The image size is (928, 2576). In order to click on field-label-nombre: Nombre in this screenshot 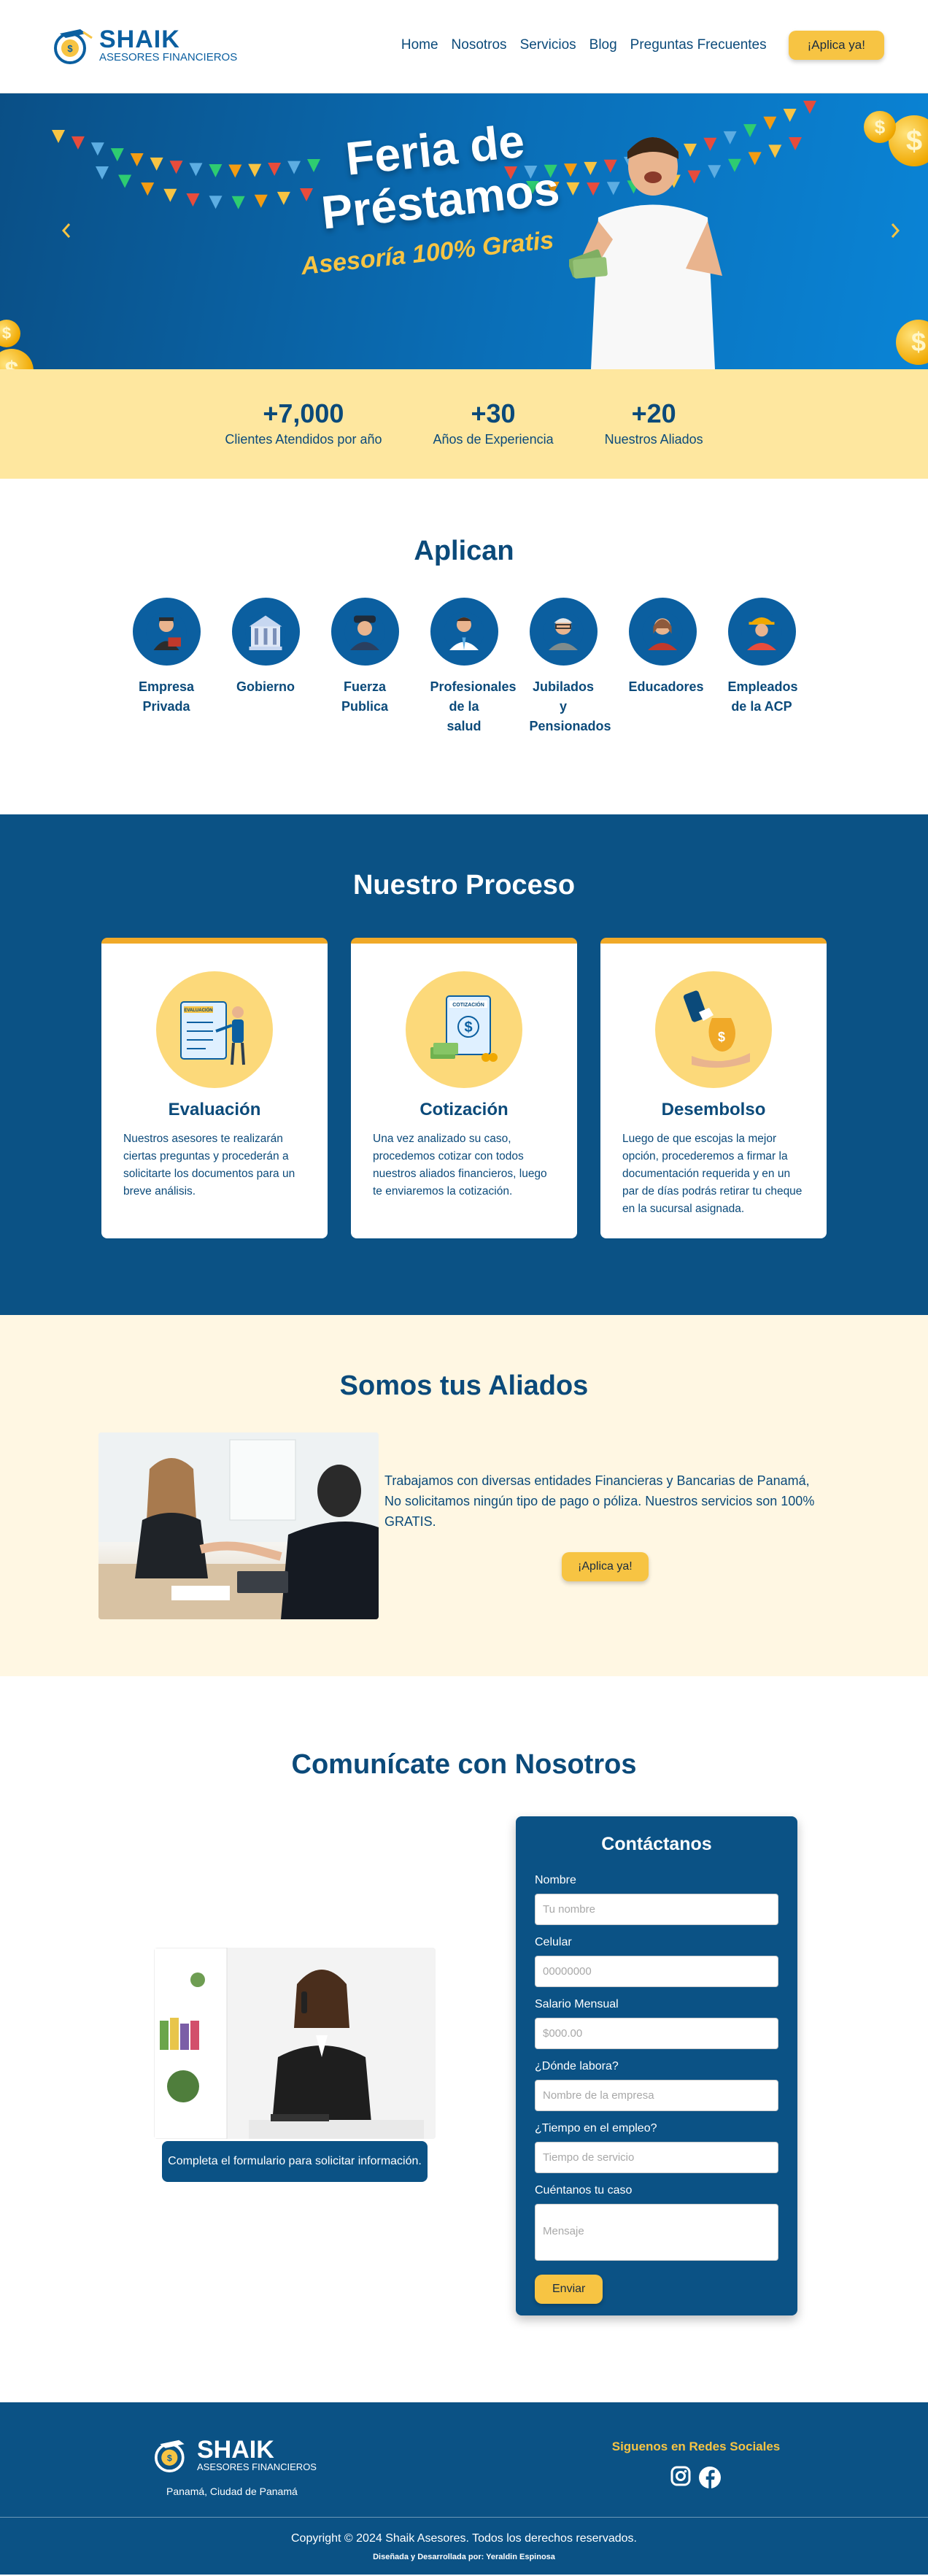, I will do `click(555, 1880)`.